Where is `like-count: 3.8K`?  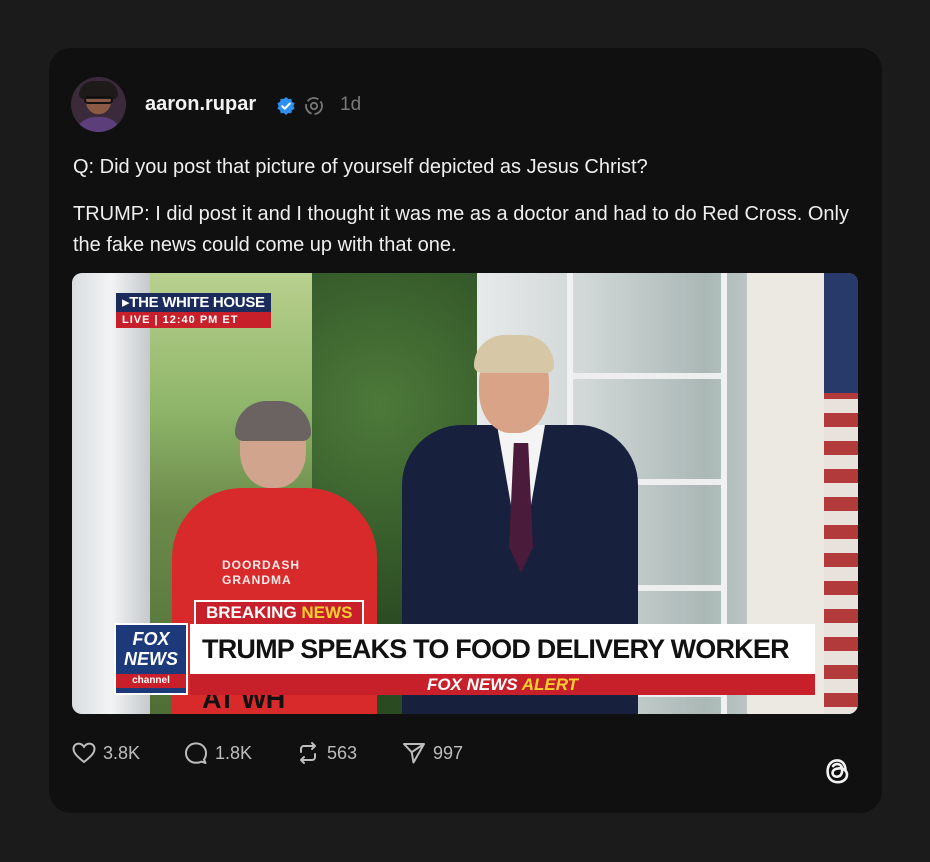 like-count: 3.8K is located at coordinates (122, 752).